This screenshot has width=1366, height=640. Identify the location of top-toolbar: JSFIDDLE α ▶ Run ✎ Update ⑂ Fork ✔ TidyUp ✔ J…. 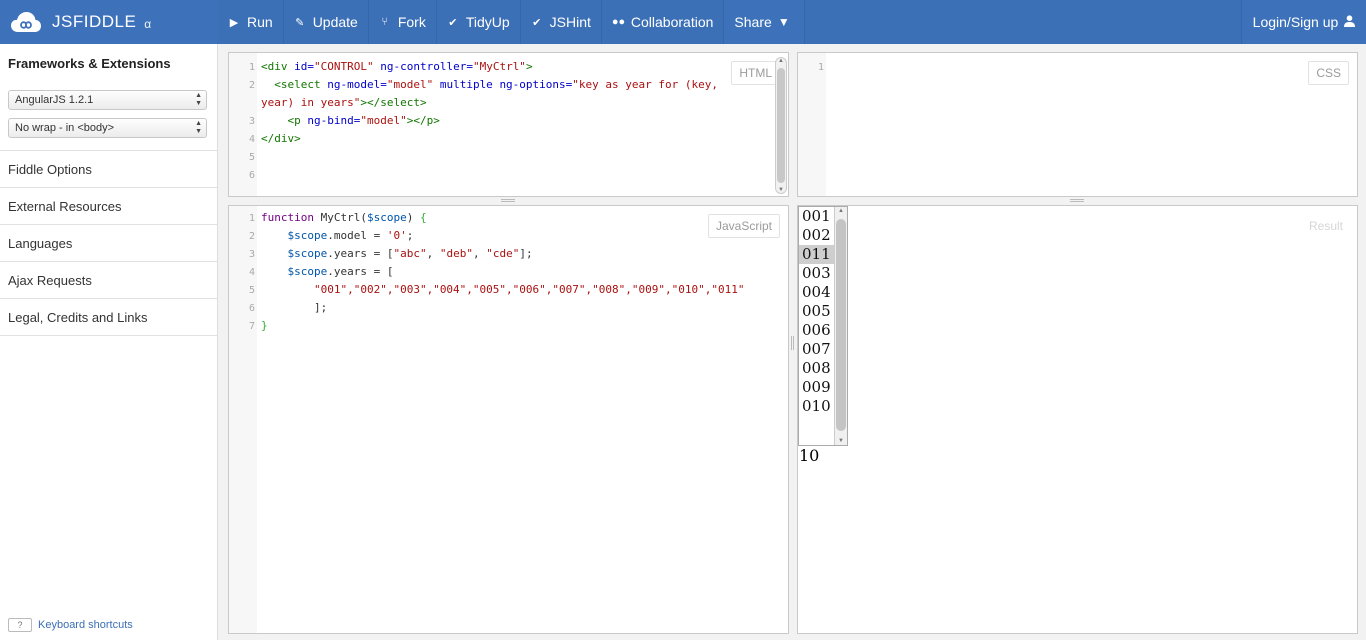
(683, 22).